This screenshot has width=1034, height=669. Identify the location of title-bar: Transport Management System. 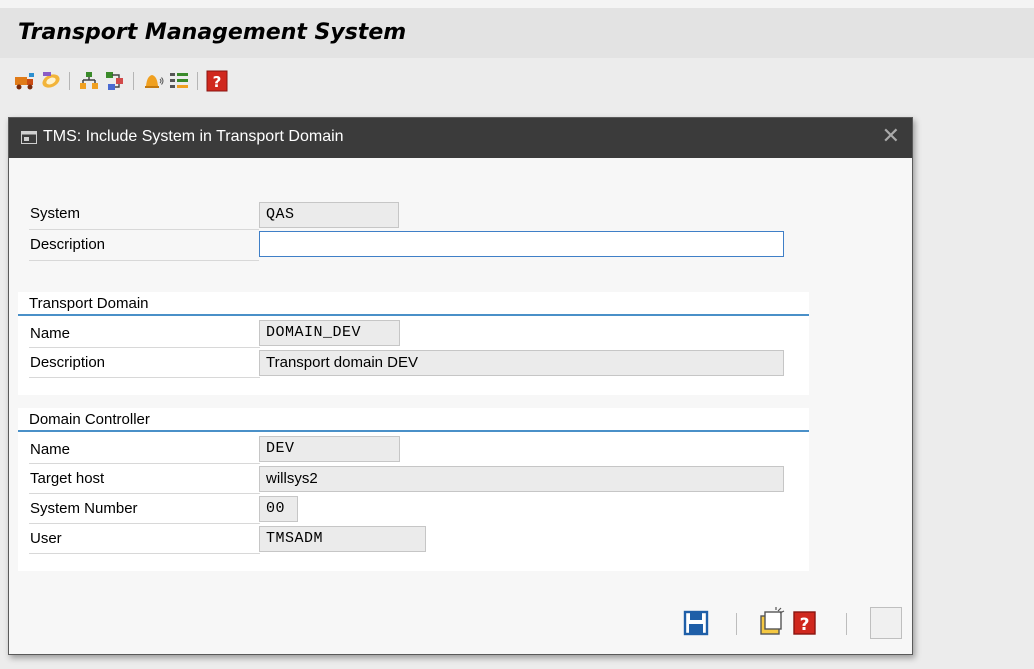
(517, 33).